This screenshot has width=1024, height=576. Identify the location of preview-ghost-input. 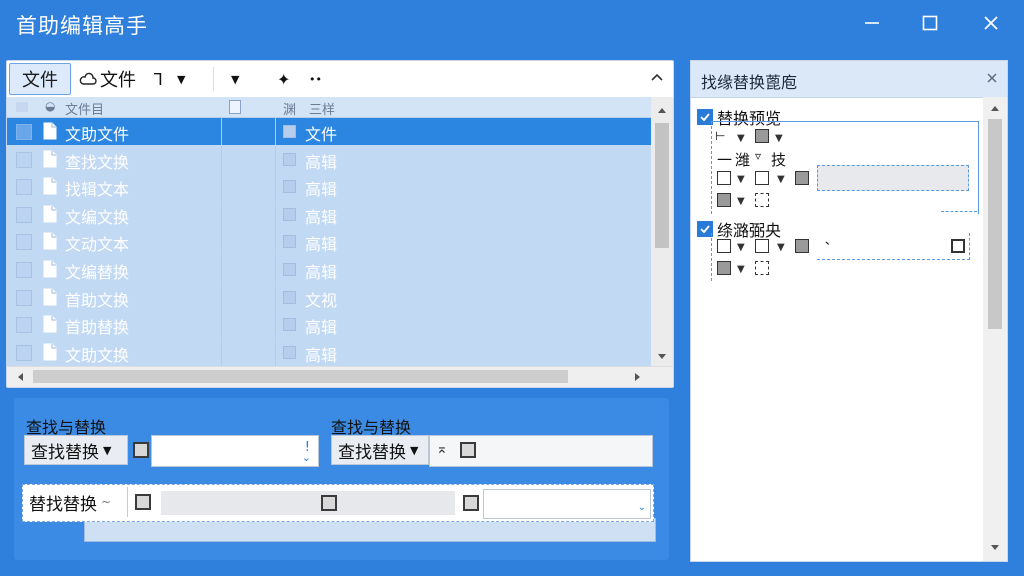
(893, 178).